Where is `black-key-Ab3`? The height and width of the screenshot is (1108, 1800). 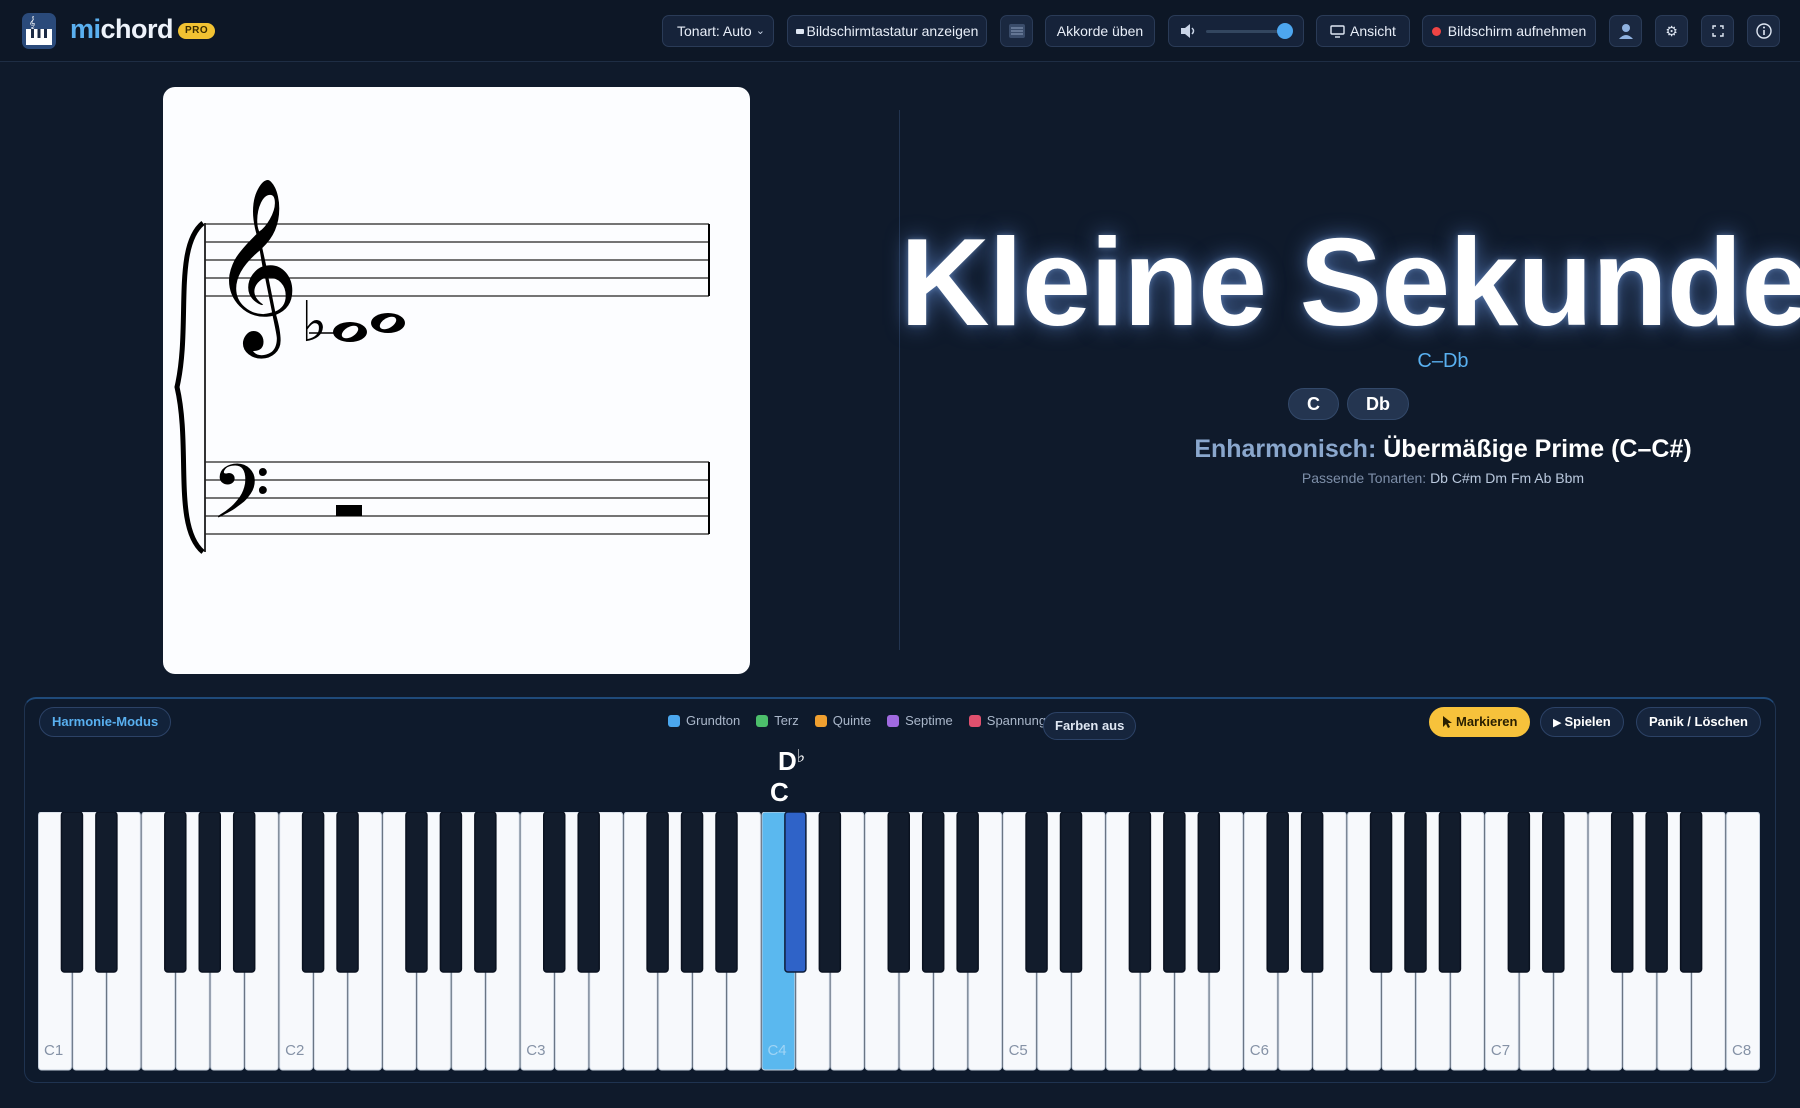 black-key-Ab3 is located at coordinates (692, 892).